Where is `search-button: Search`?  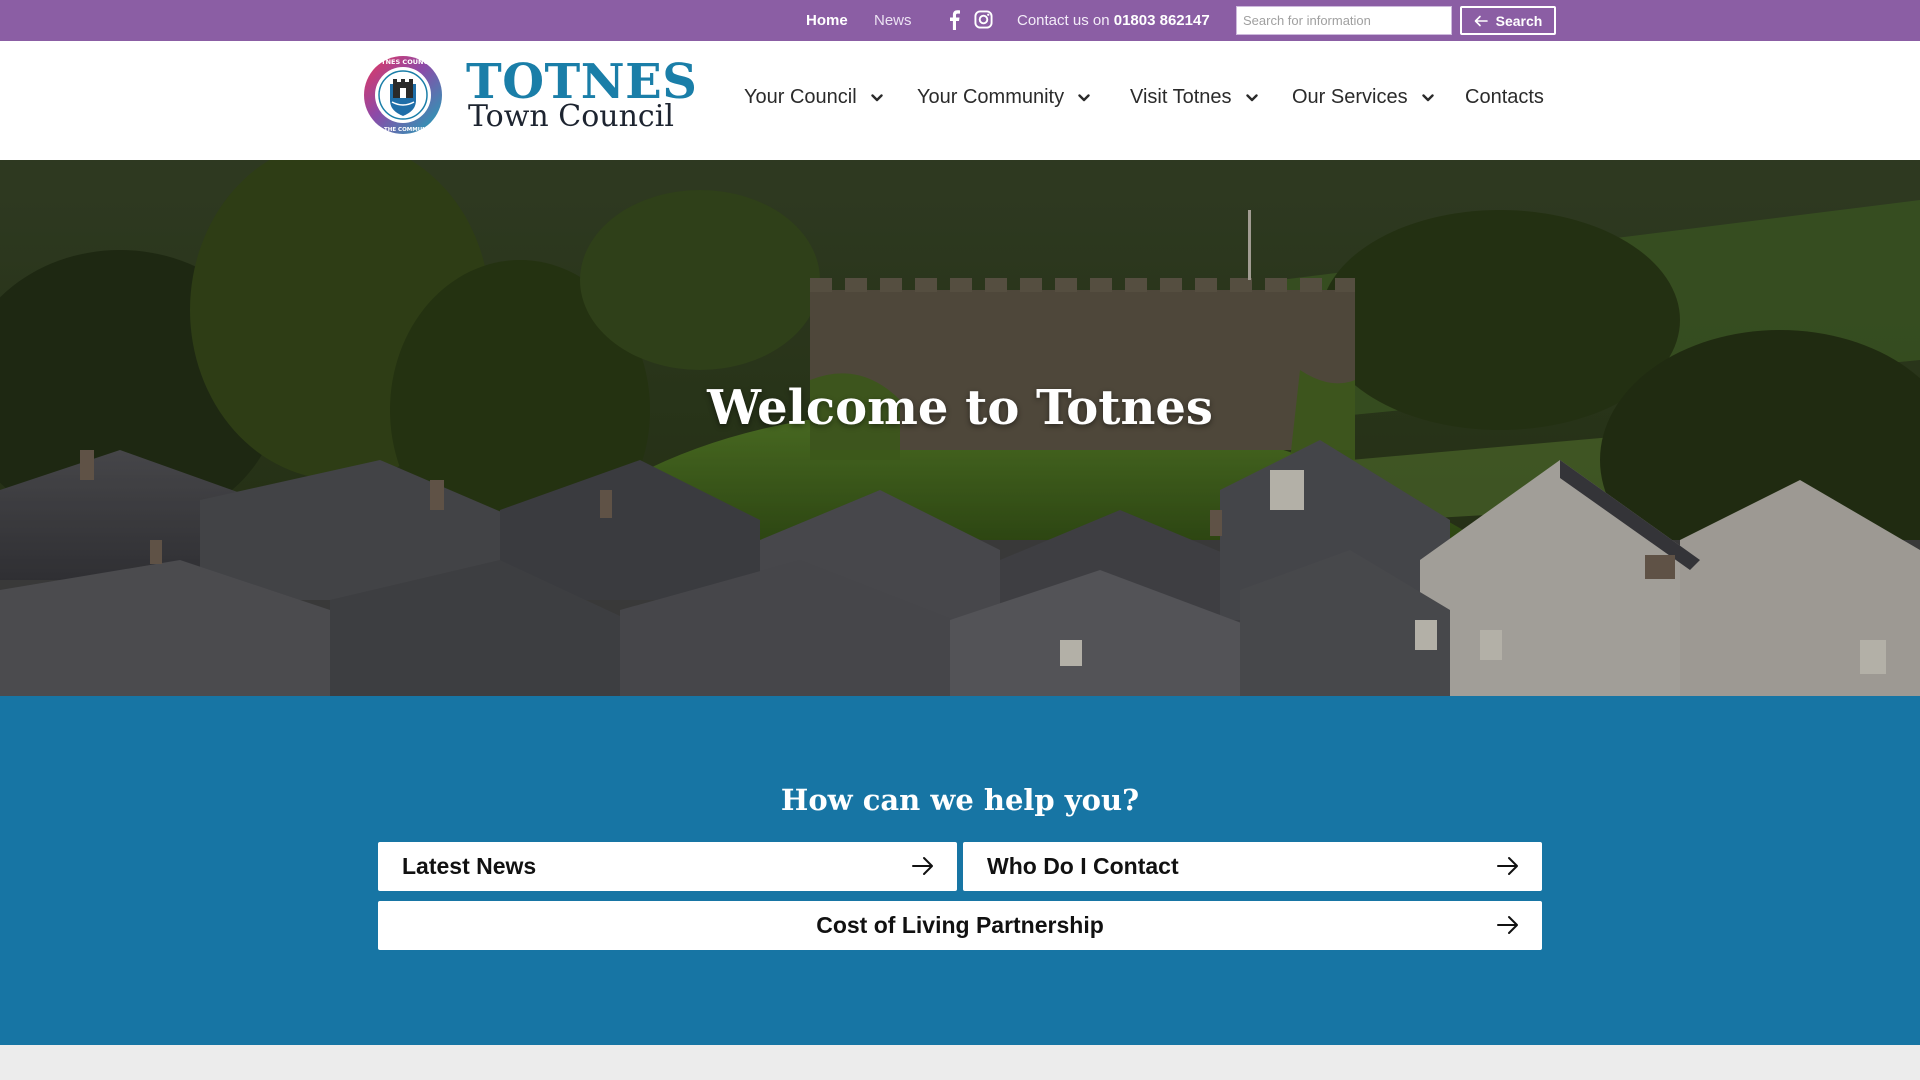 search-button: Search is located at coordinates (1508, 20).